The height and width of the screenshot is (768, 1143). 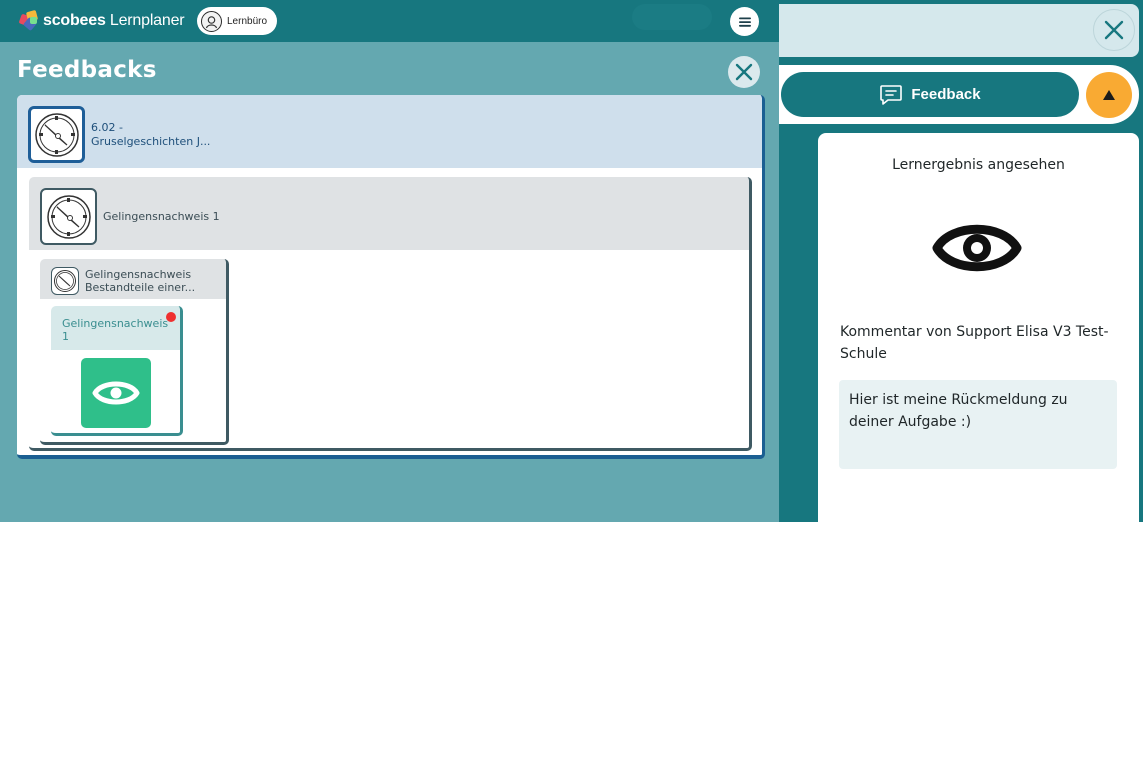 What do you see at coordinates (813, 327) in the screenshot?
I see `detail-side-strip` at bounding box center [813, 327].